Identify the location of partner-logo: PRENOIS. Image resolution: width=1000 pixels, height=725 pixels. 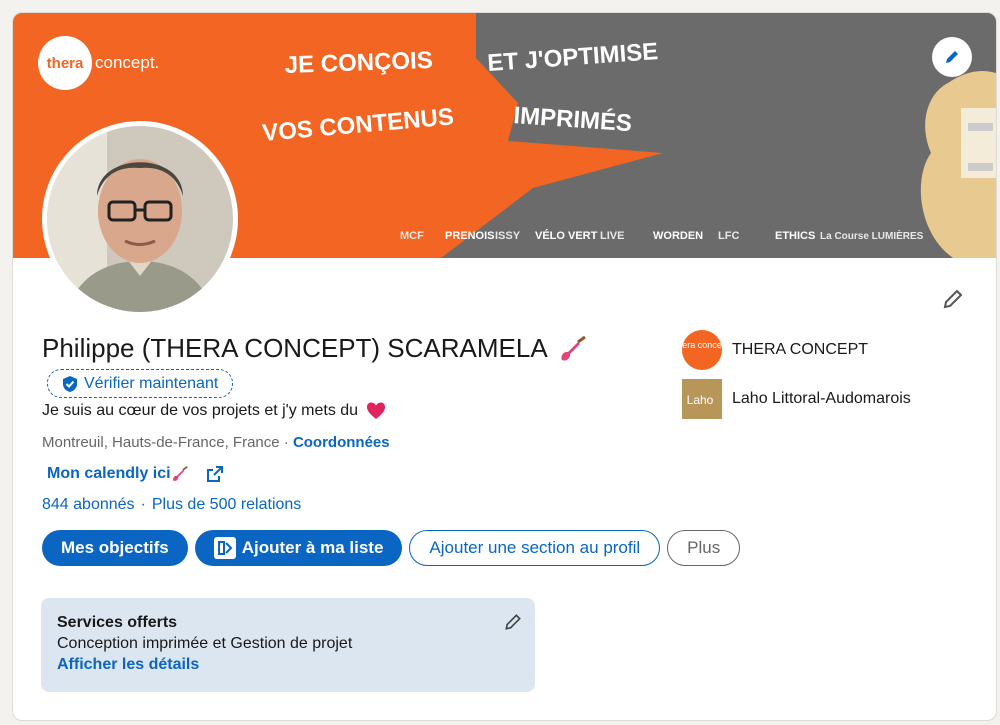
(470, 236).